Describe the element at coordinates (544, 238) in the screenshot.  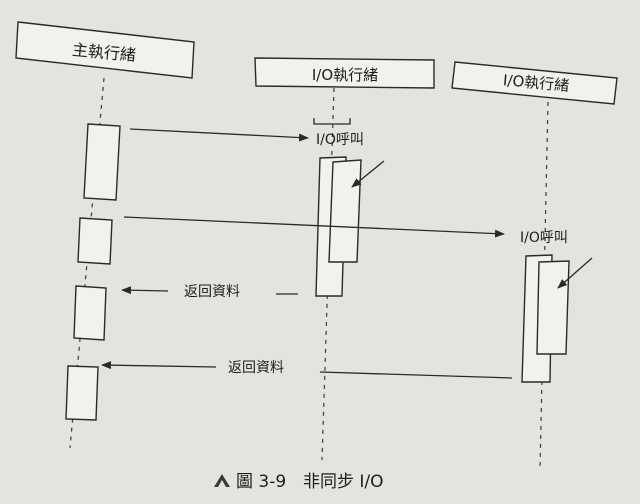
I see `io-call-label-2: I/O呼叫` at that location.